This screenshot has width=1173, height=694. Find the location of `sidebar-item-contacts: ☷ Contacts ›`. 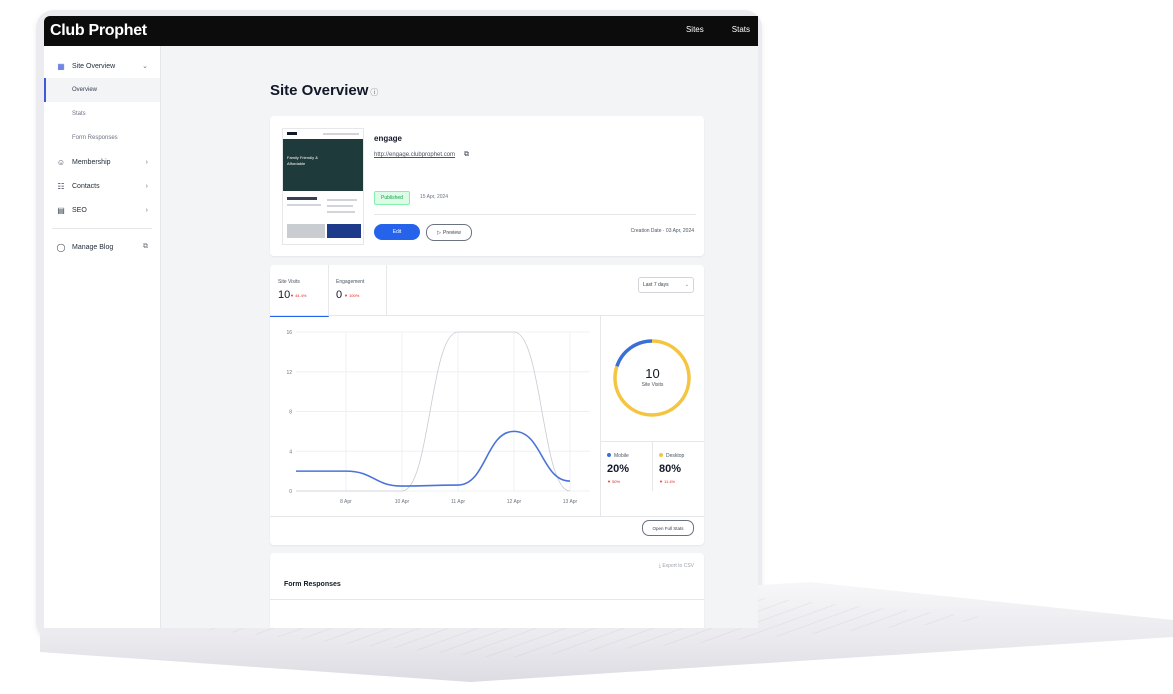

sidebar-item-contacts: ☷ Contacts › is located at coordinates (102, 186).